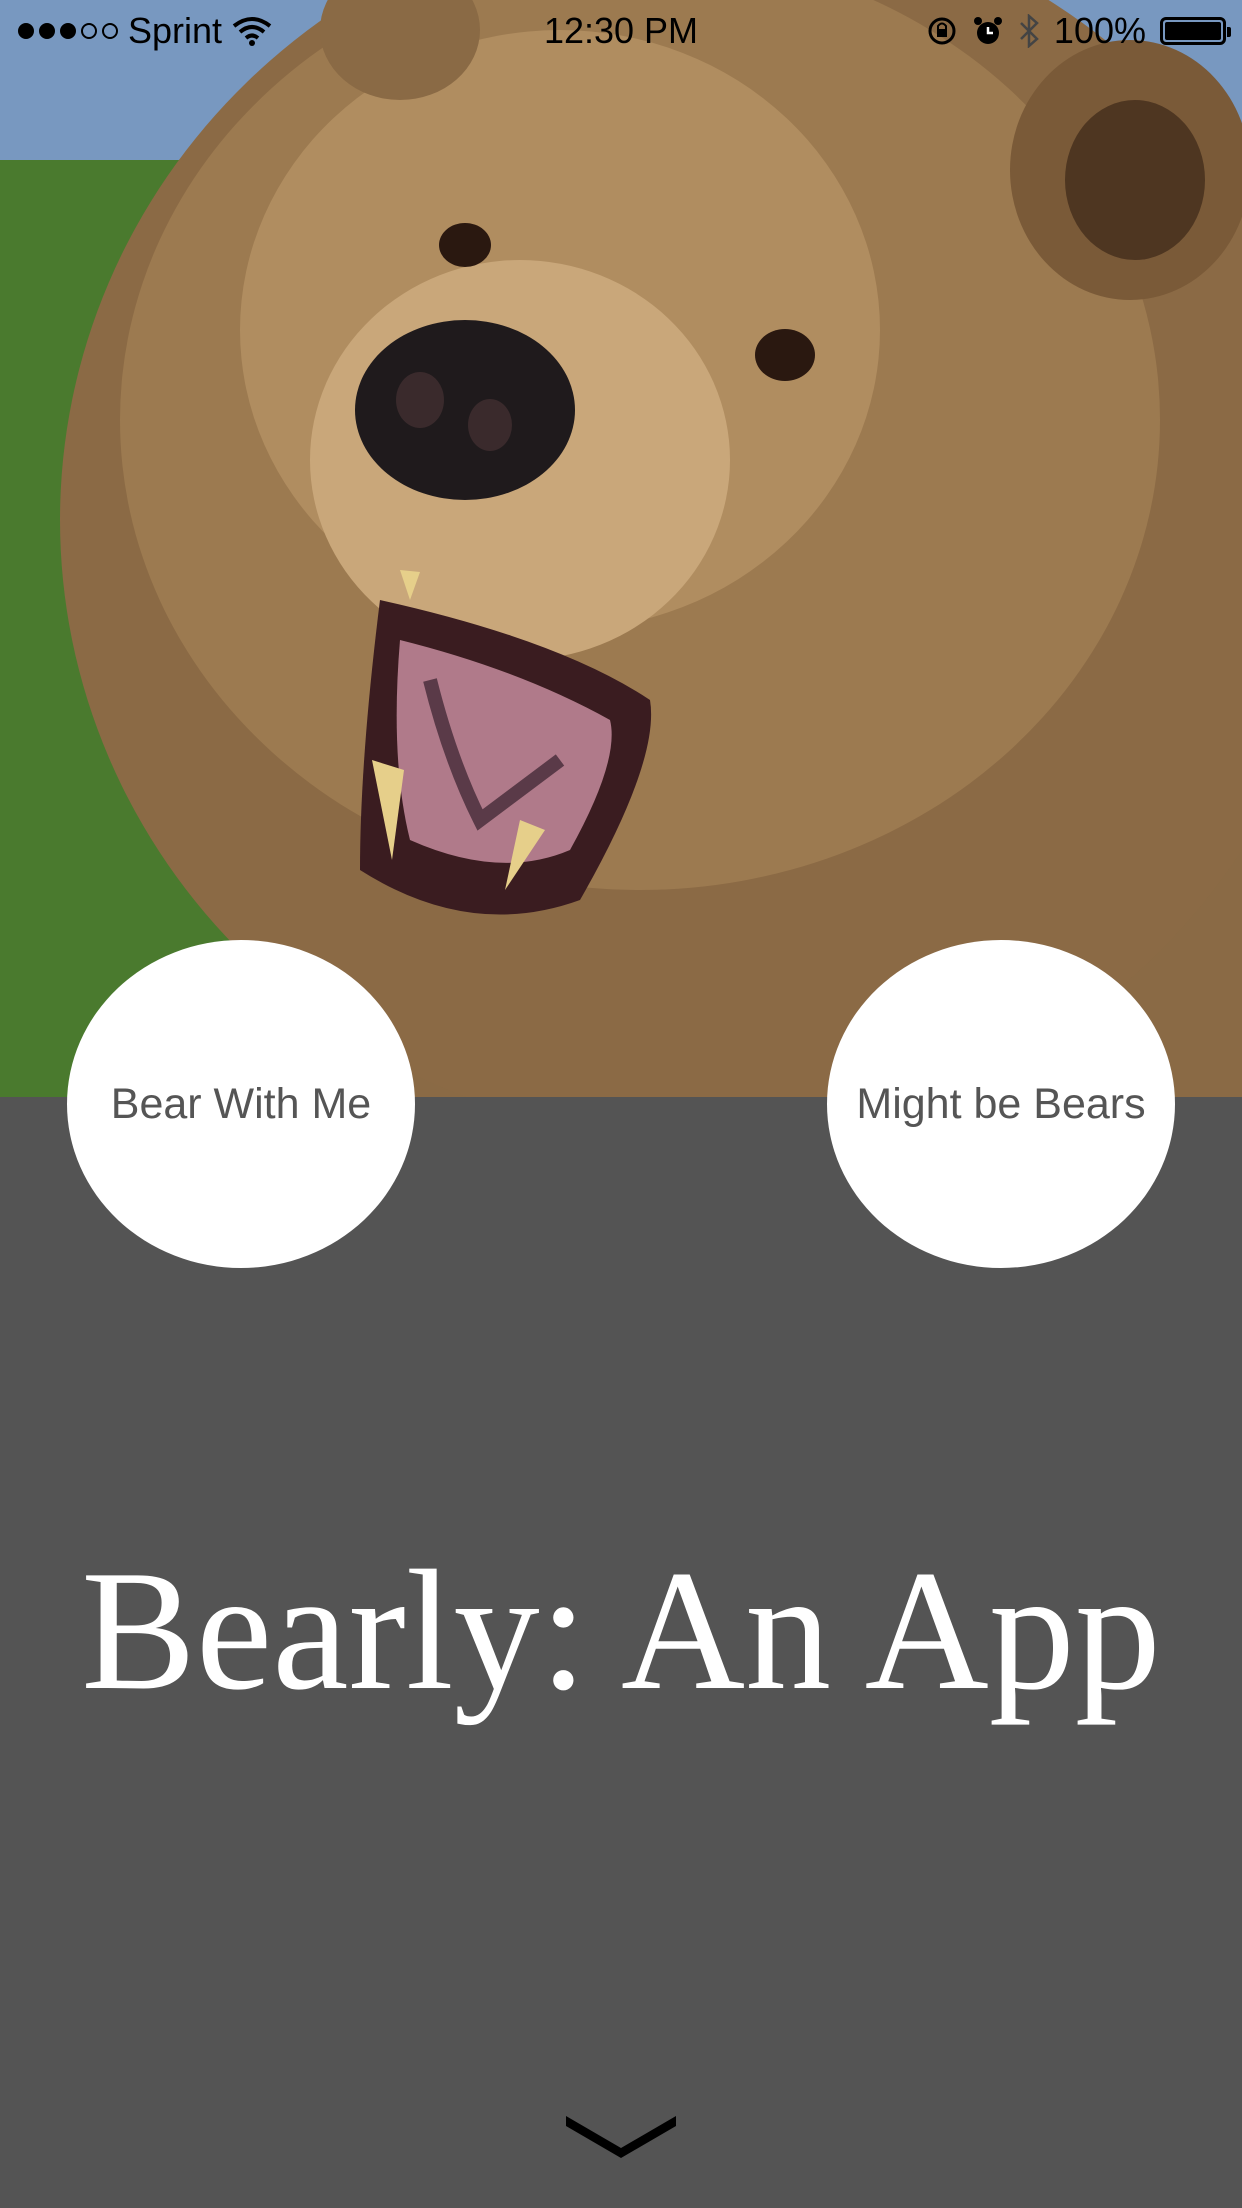  I want to click on app-title: Bearly: An App, so click(621, 1631).